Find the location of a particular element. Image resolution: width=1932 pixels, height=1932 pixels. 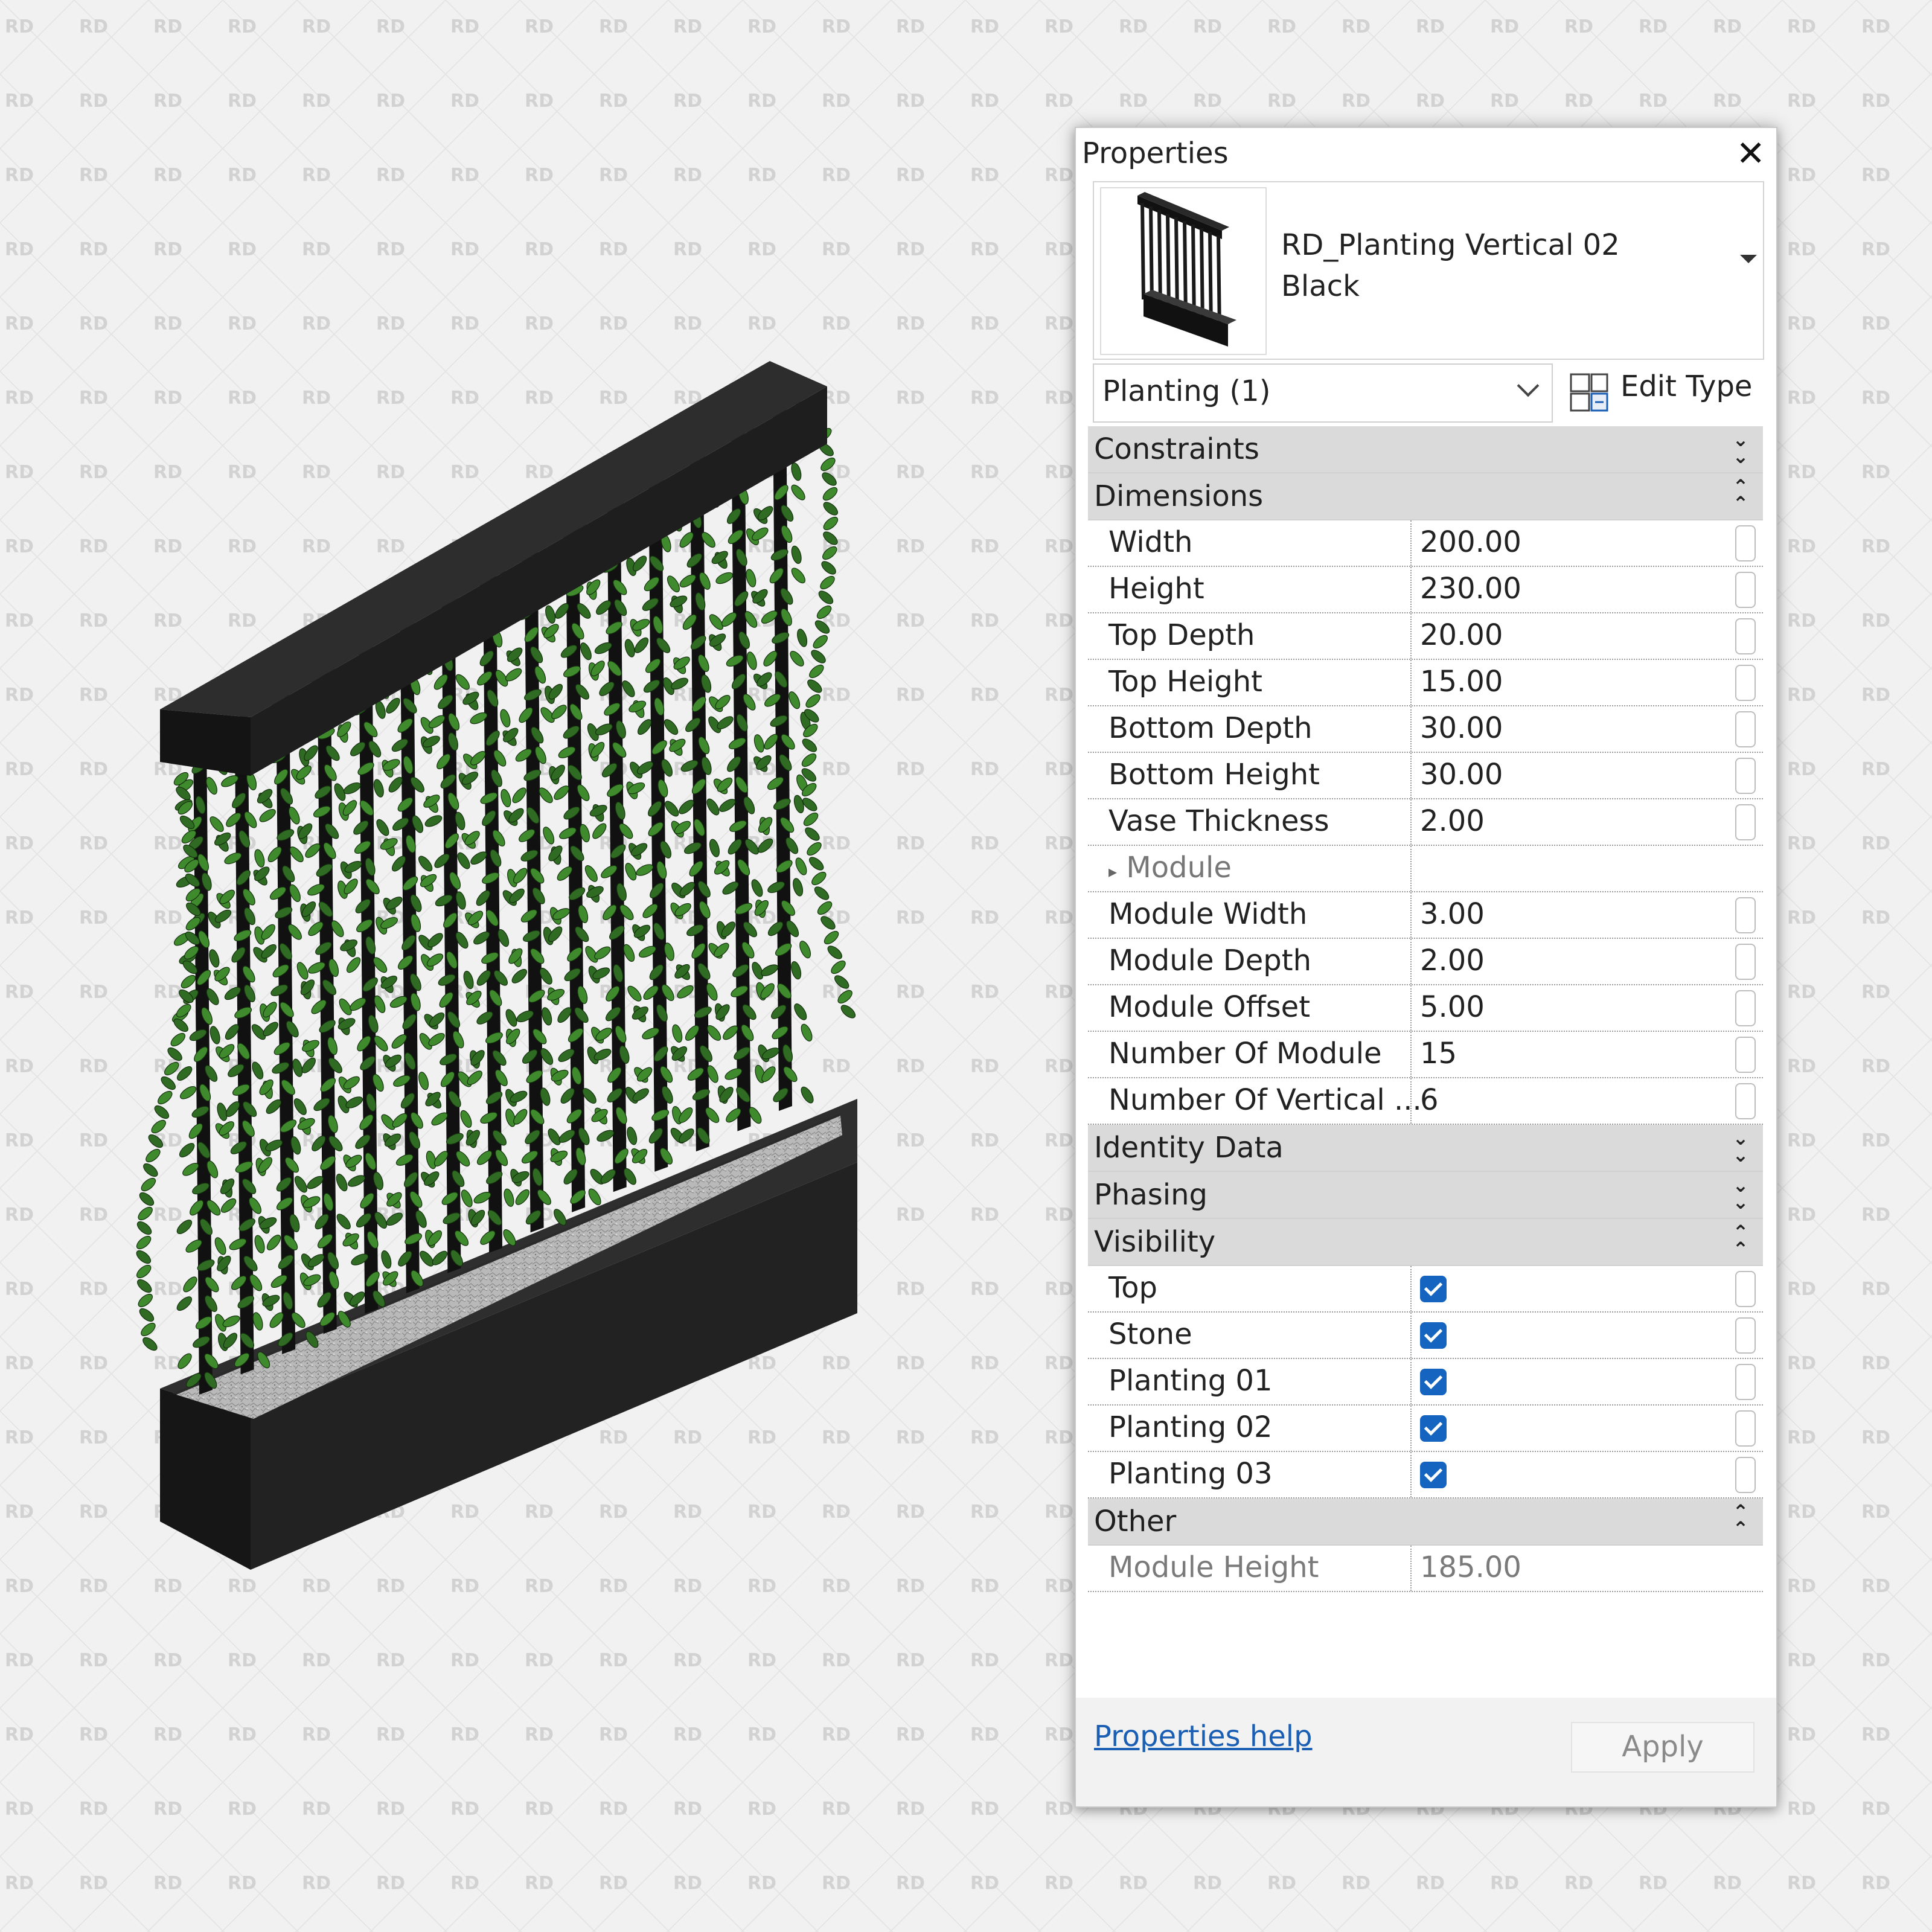

property-value: 230.00 is located at coordinates (1470, 589).